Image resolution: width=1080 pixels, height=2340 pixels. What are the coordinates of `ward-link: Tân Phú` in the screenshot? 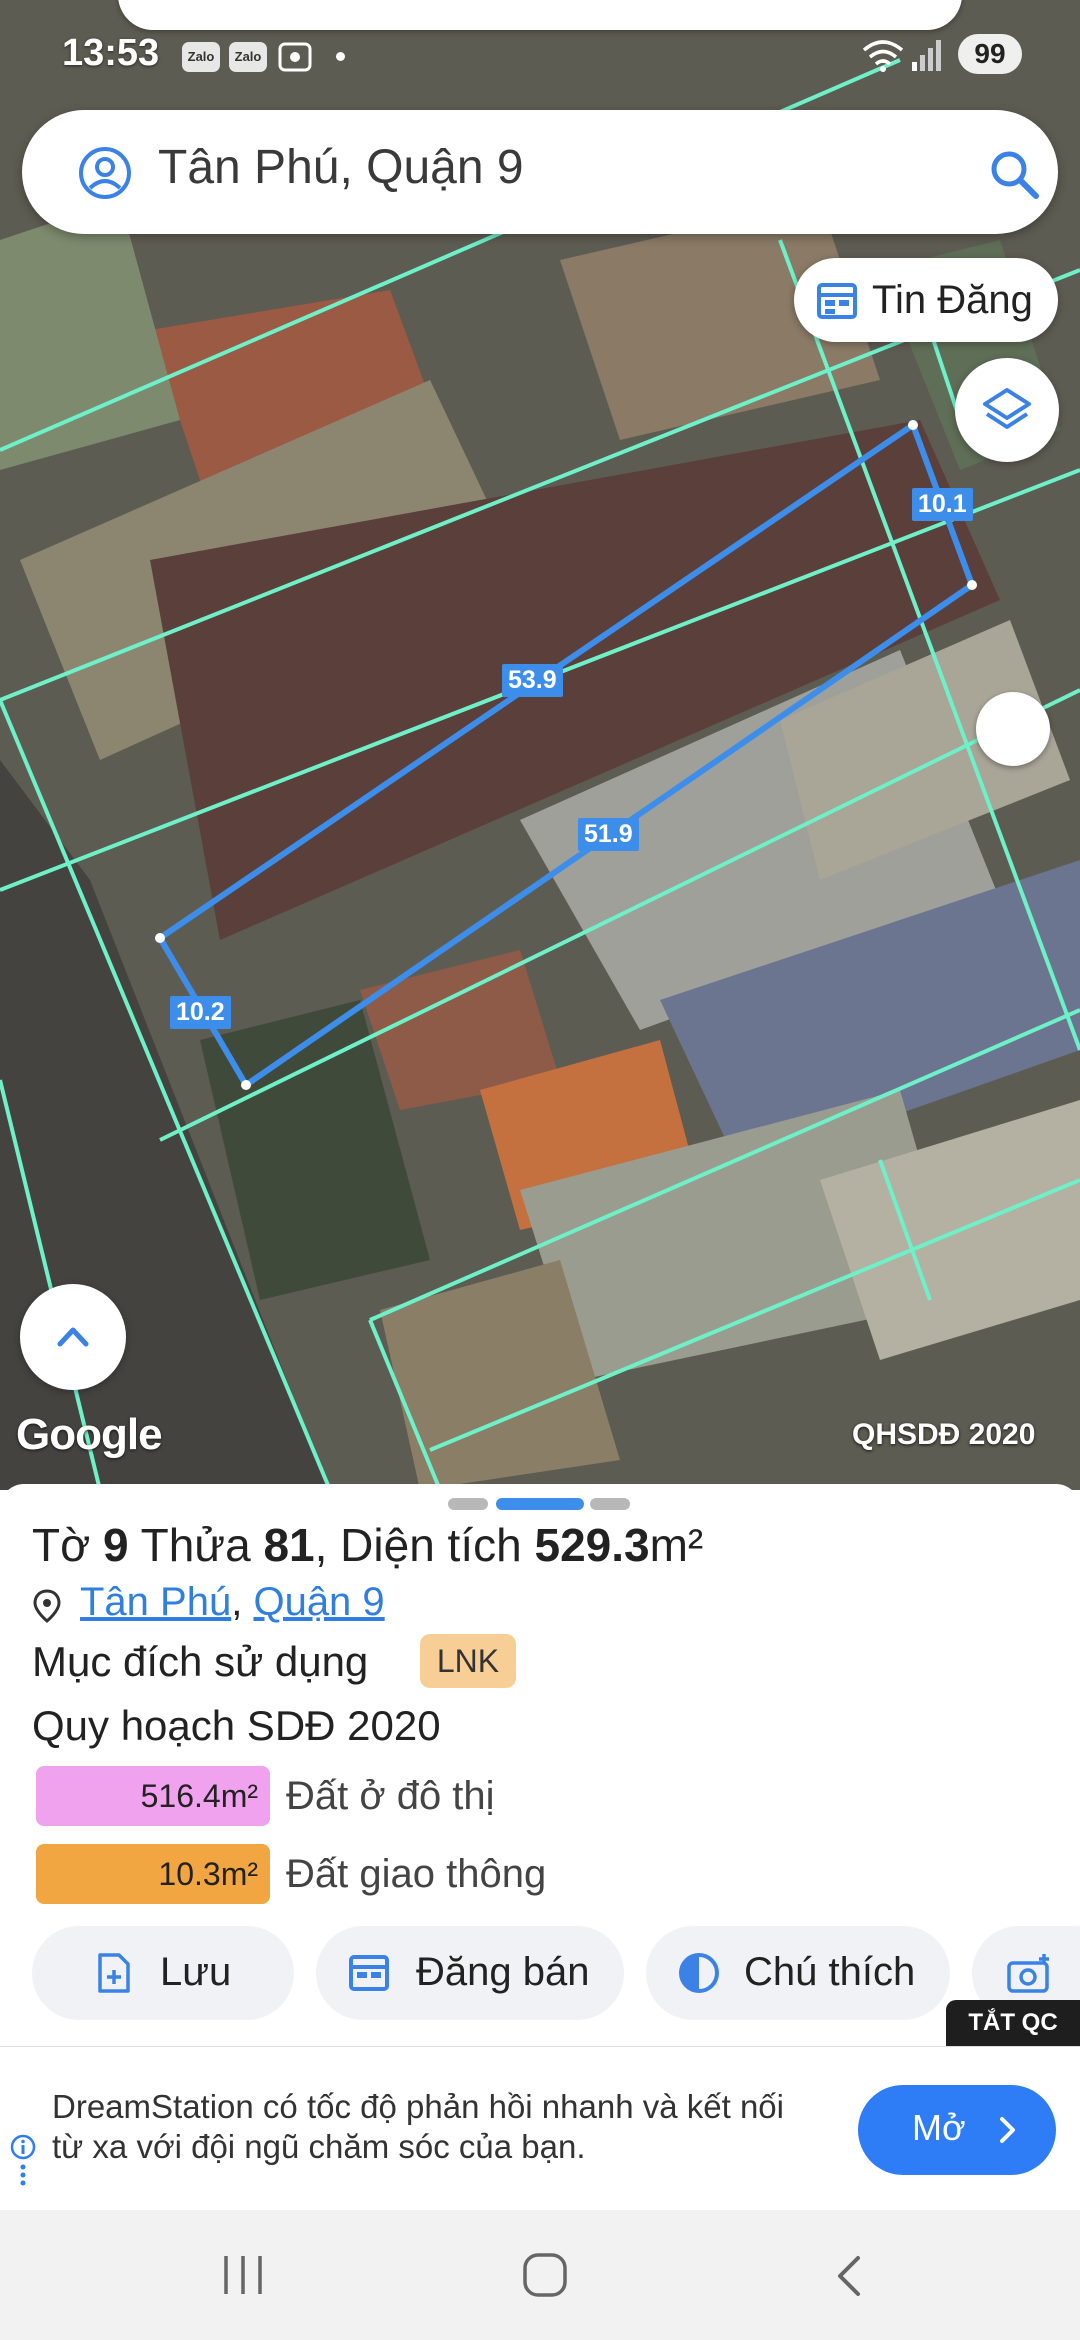 It's located at (155, 1602).